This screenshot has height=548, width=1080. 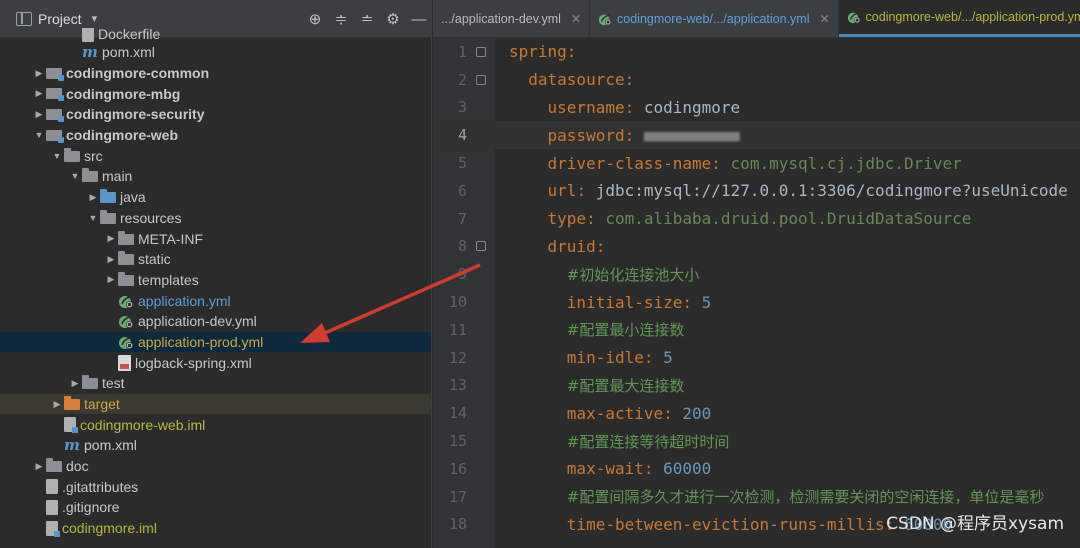 I want to click on line-number: 13, so click(x=457, y=385).